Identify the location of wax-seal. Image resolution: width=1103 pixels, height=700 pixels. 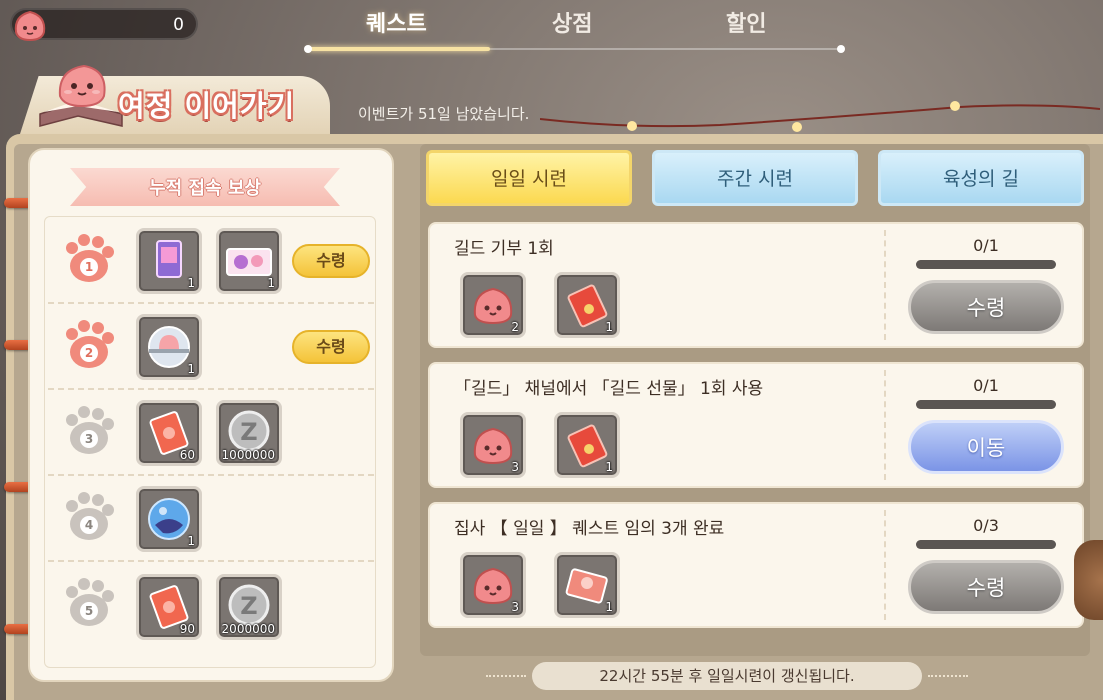
(1088, 580).